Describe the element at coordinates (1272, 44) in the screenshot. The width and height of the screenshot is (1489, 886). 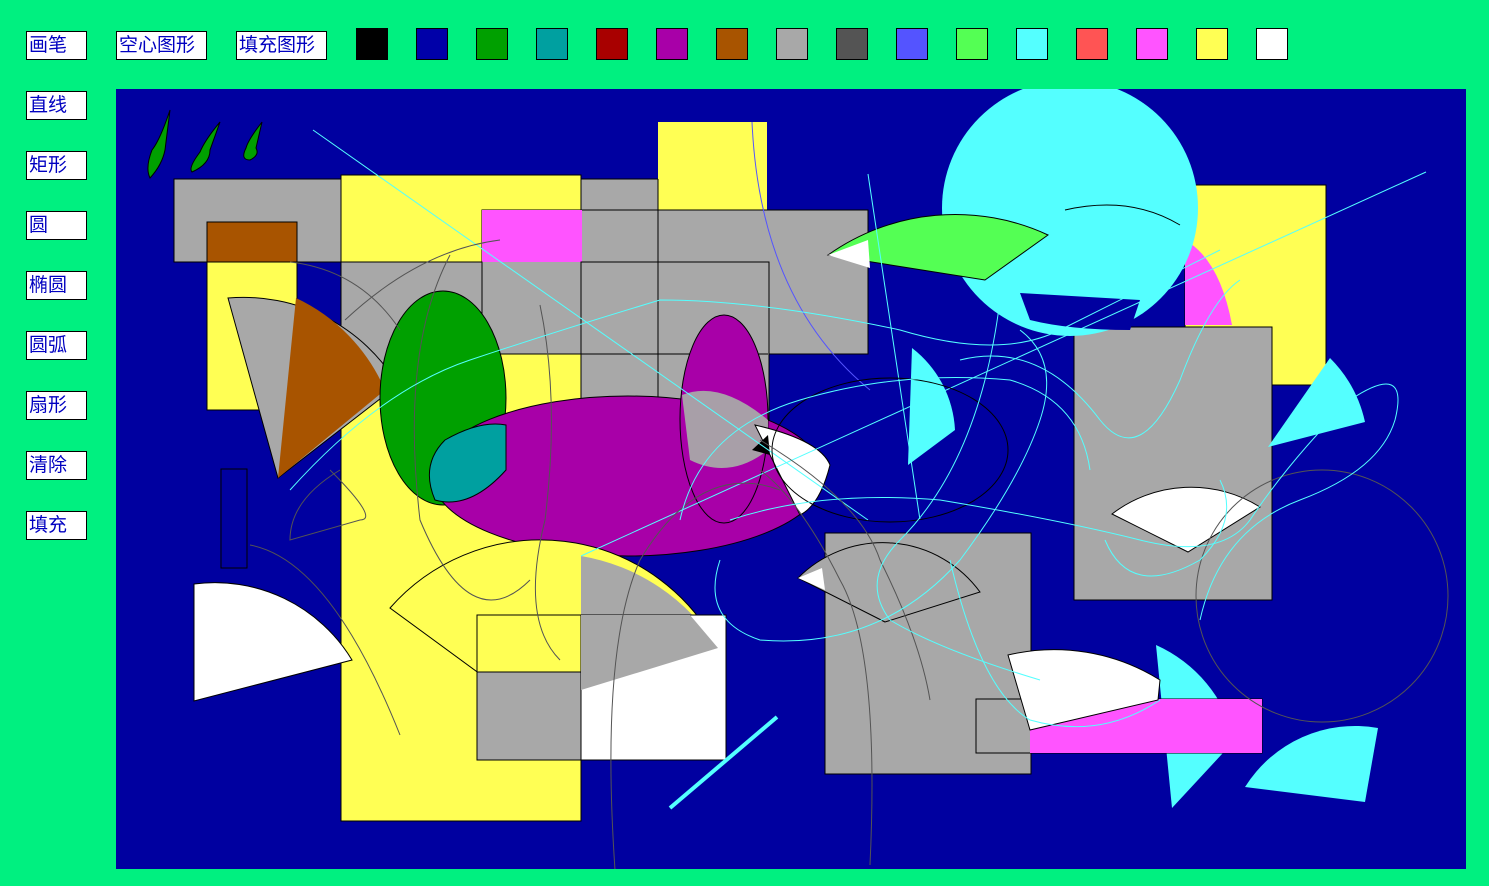
I see `color-swatch-white` at that location.